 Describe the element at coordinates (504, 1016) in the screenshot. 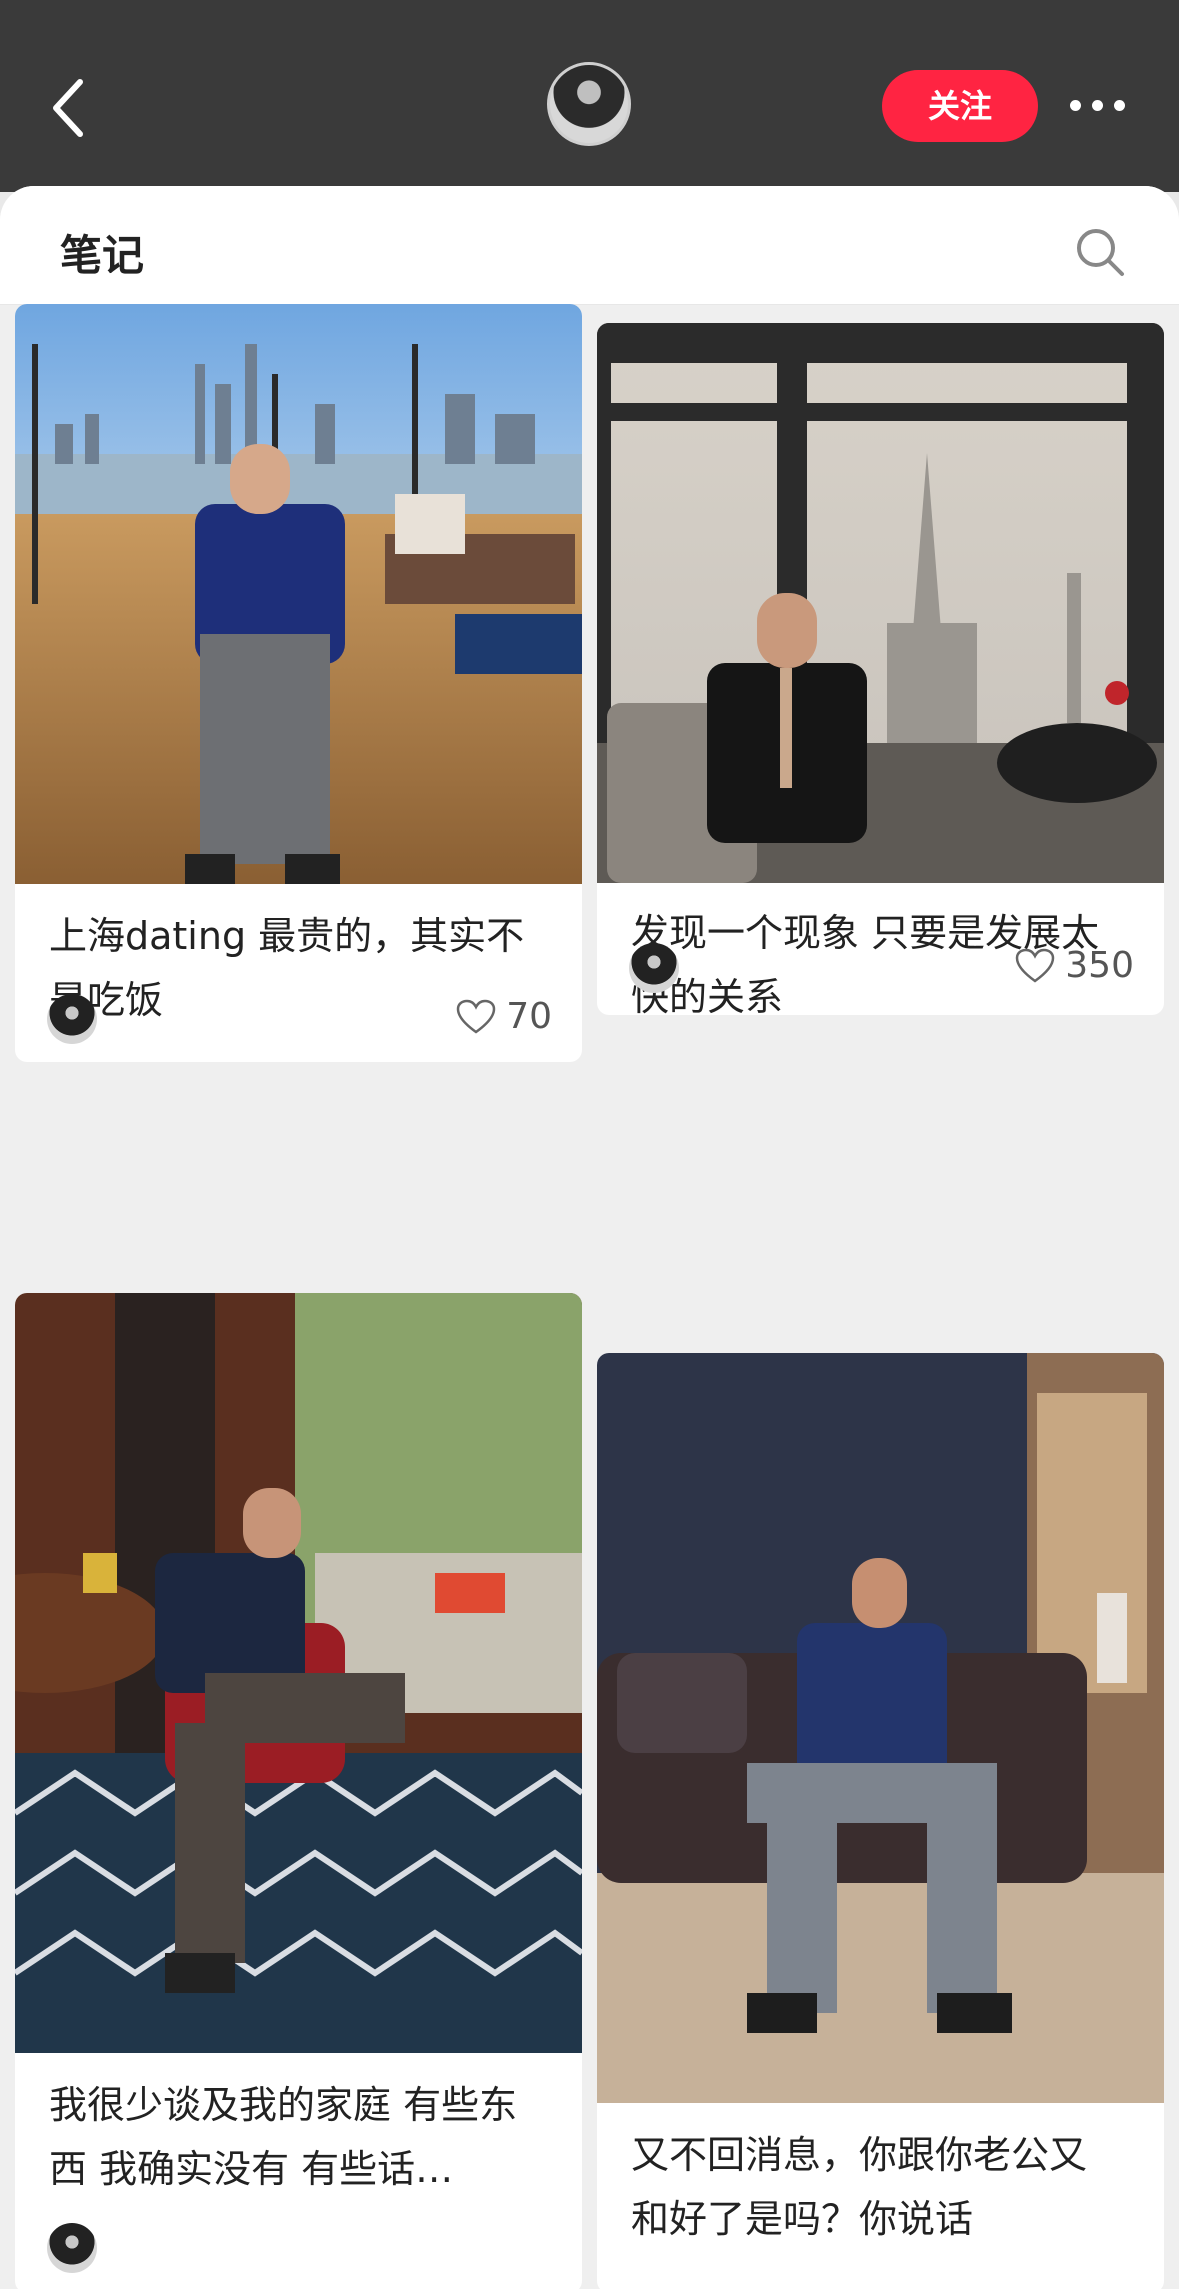

I see `like-count: 70` at that location.